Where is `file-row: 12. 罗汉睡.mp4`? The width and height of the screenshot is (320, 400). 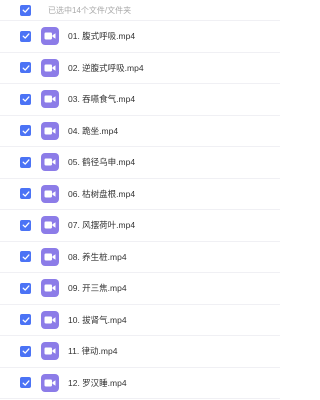
file-row: 12. 罗汉睡.mp4 is located at coordinates (140, 383).